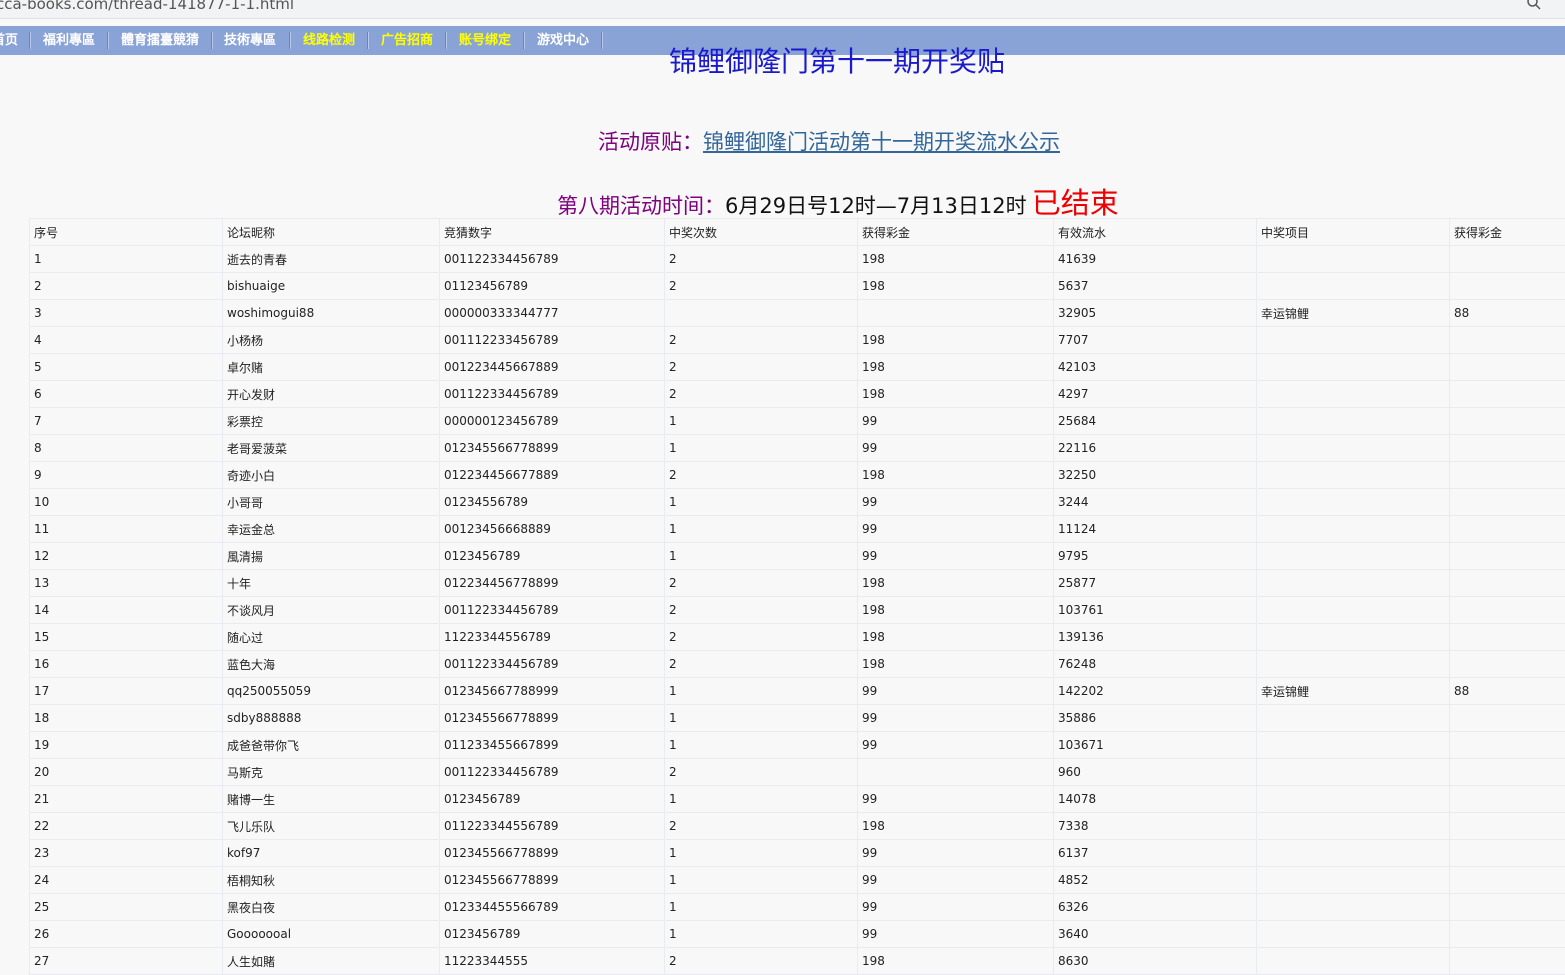  I want to click on table-cell: 7338, so click(1155, 826).